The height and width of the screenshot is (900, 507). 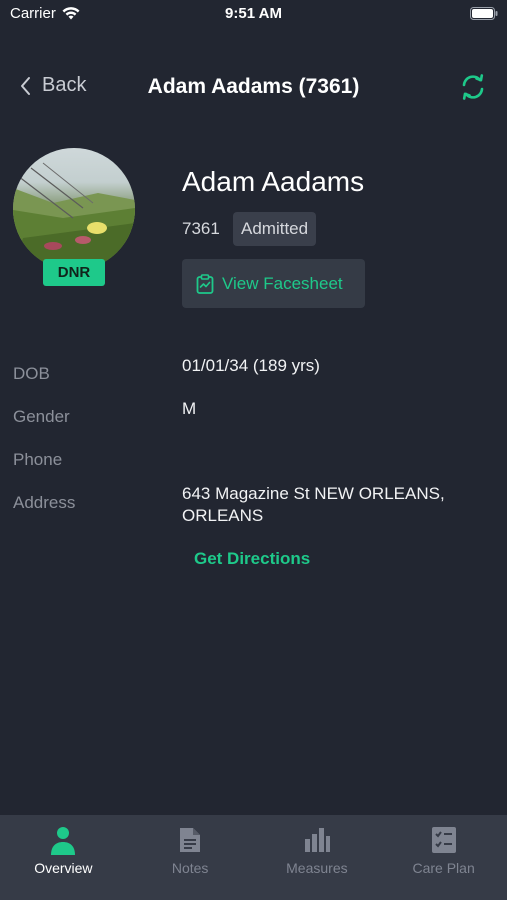 I want to click on patient-id: 7361, so click(x=201, y=228).